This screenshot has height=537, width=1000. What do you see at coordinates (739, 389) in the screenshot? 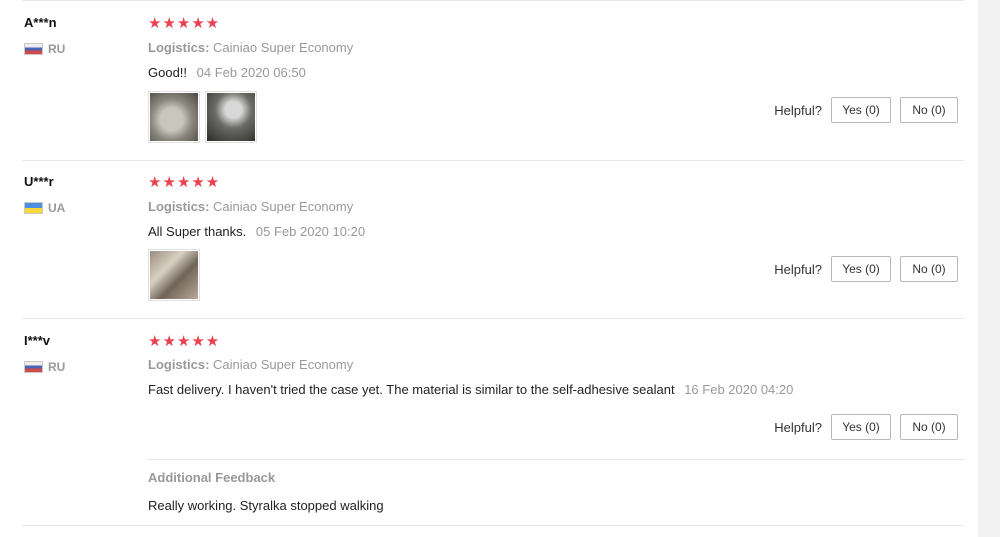
I see `review-date: 16 Feb 2020 04:20` at bounding box center [739, 389].